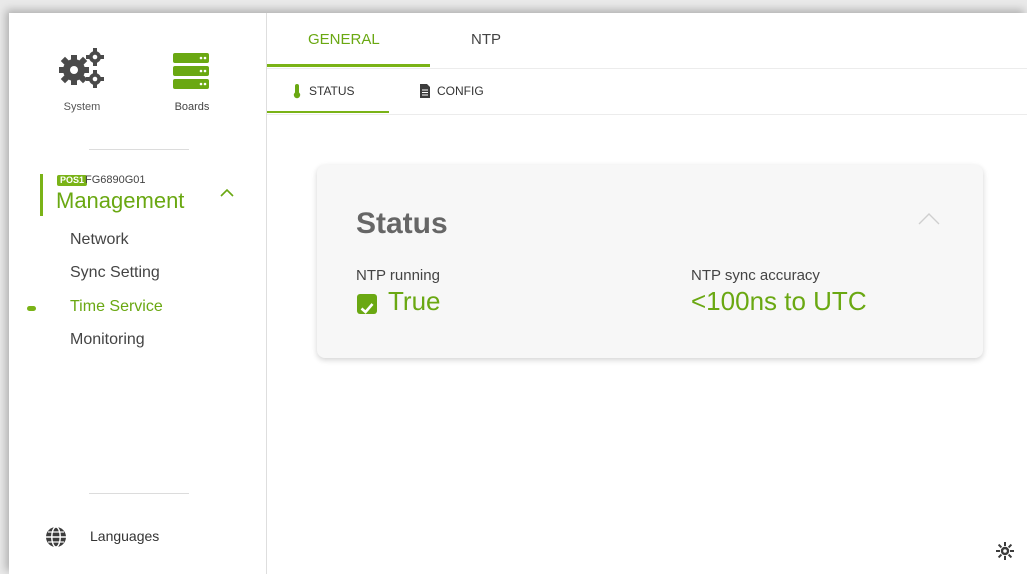 Image resolution: width=1027 pixels, height=574 pixels. What do you see at coordinates (72, 180) in the screenshot?
I see `position-badge: POS1` at bounding box center [72, 180].